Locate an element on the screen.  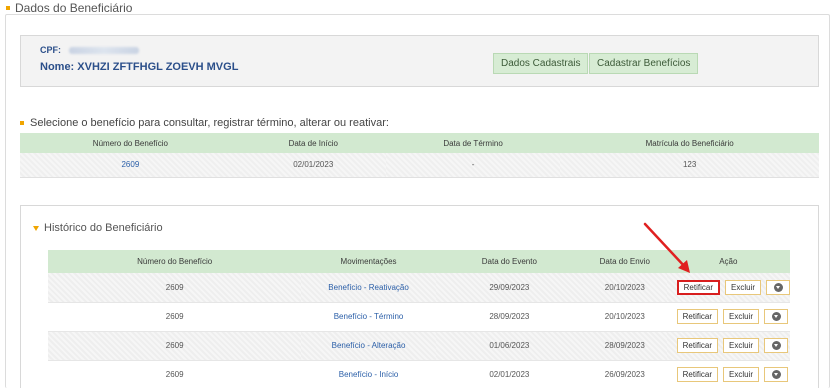
movement-link: Benefício - Reativação is located at coordinates (368, 288).